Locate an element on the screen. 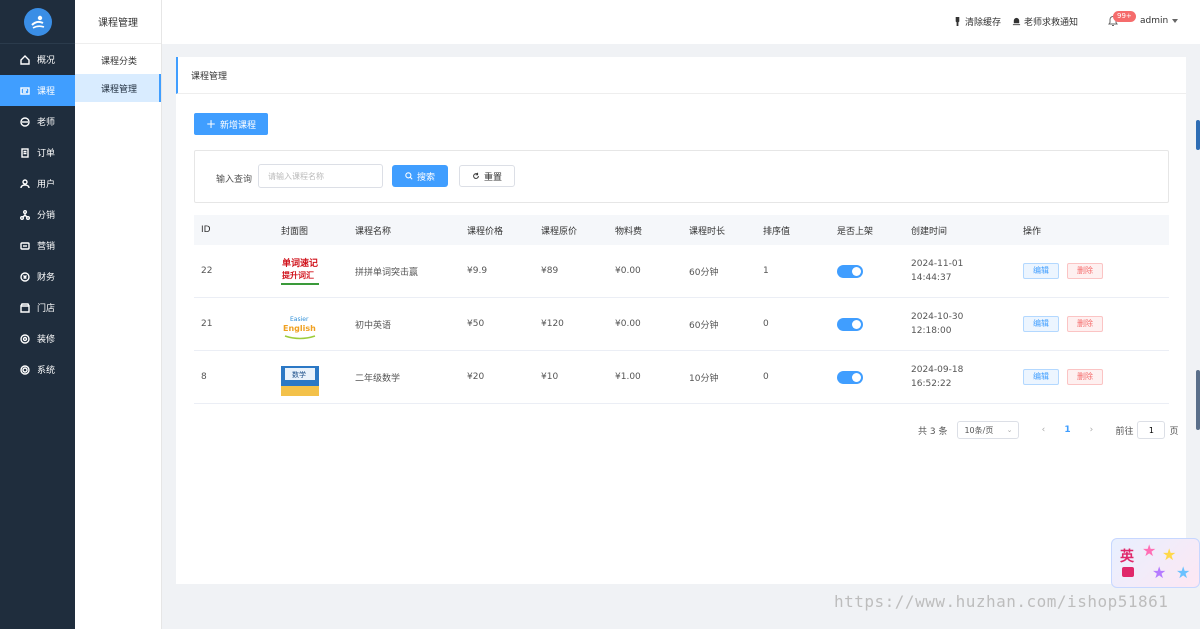 Image resolution: width=1200 pixels, height=629 pixels. created-time: 16:52:22 is located at coordinates (931, 384).